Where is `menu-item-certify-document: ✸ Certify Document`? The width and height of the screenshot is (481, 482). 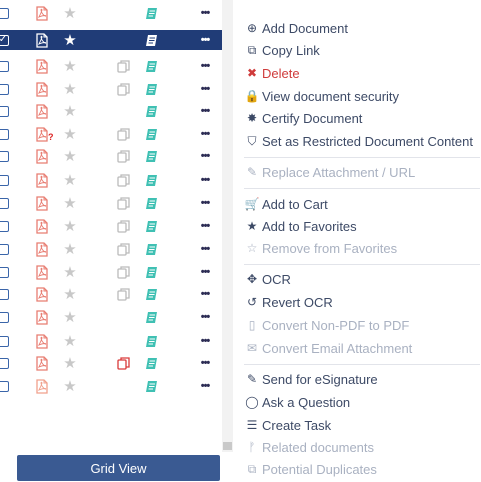
menu-item-certify-document: ✸ Certify Document is located at coordinates (304, 118).